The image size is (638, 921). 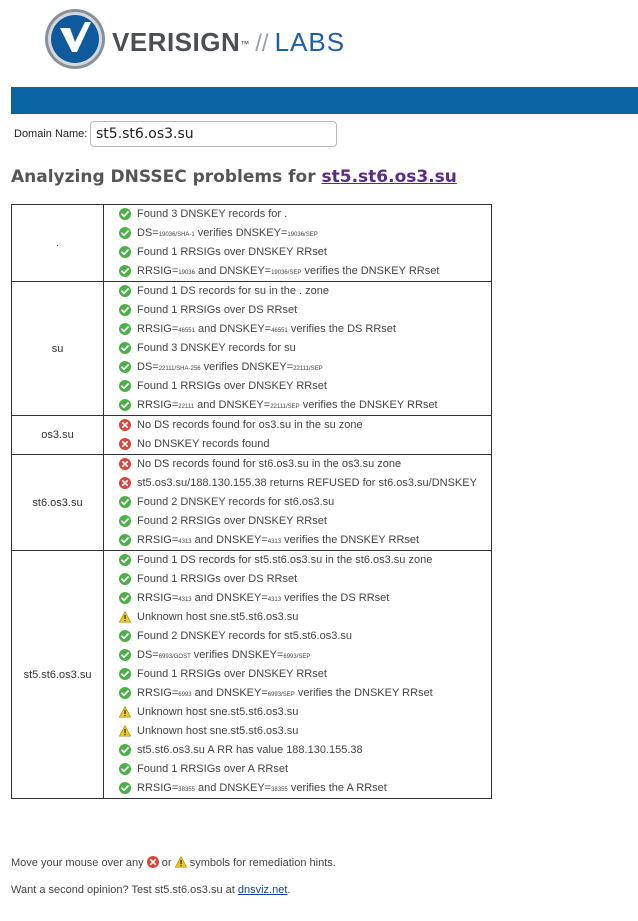 What do you see at coordinates (279, 331) in the screenshot?
I see `check-subscript: 46551` at bounding box center [279, 331].